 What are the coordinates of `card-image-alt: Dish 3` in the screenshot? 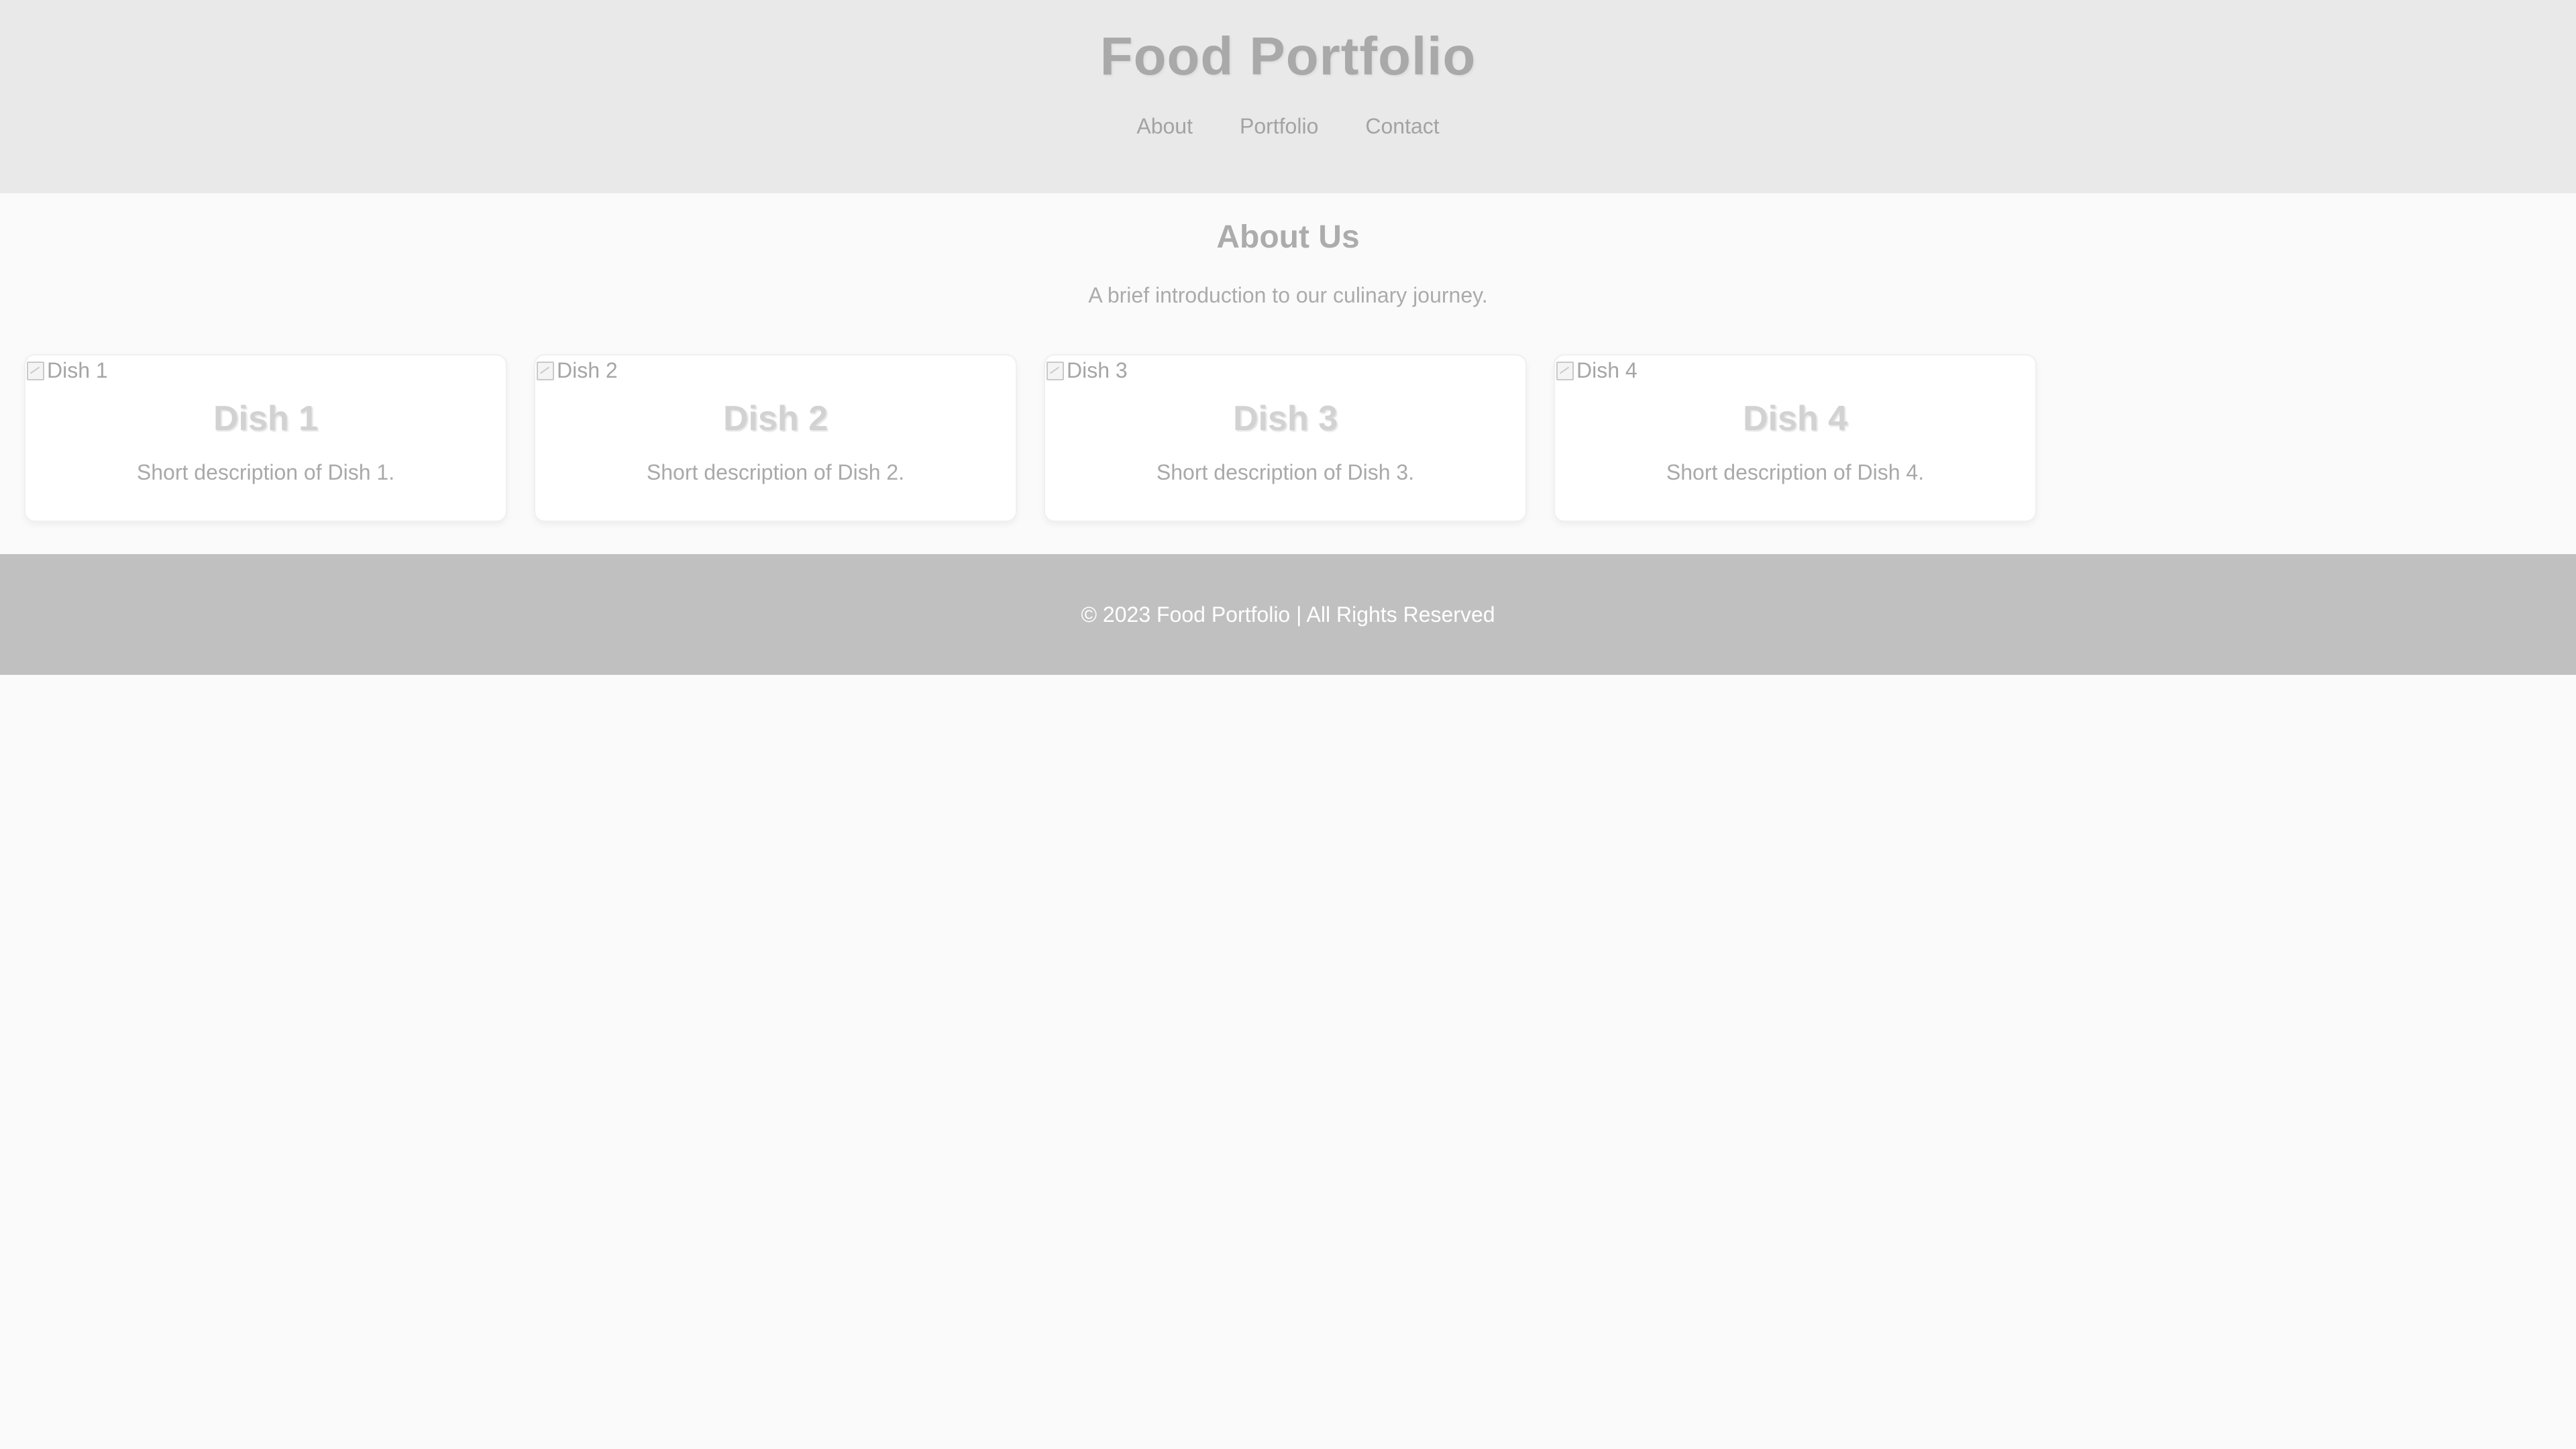 It's located at (1097, 370).